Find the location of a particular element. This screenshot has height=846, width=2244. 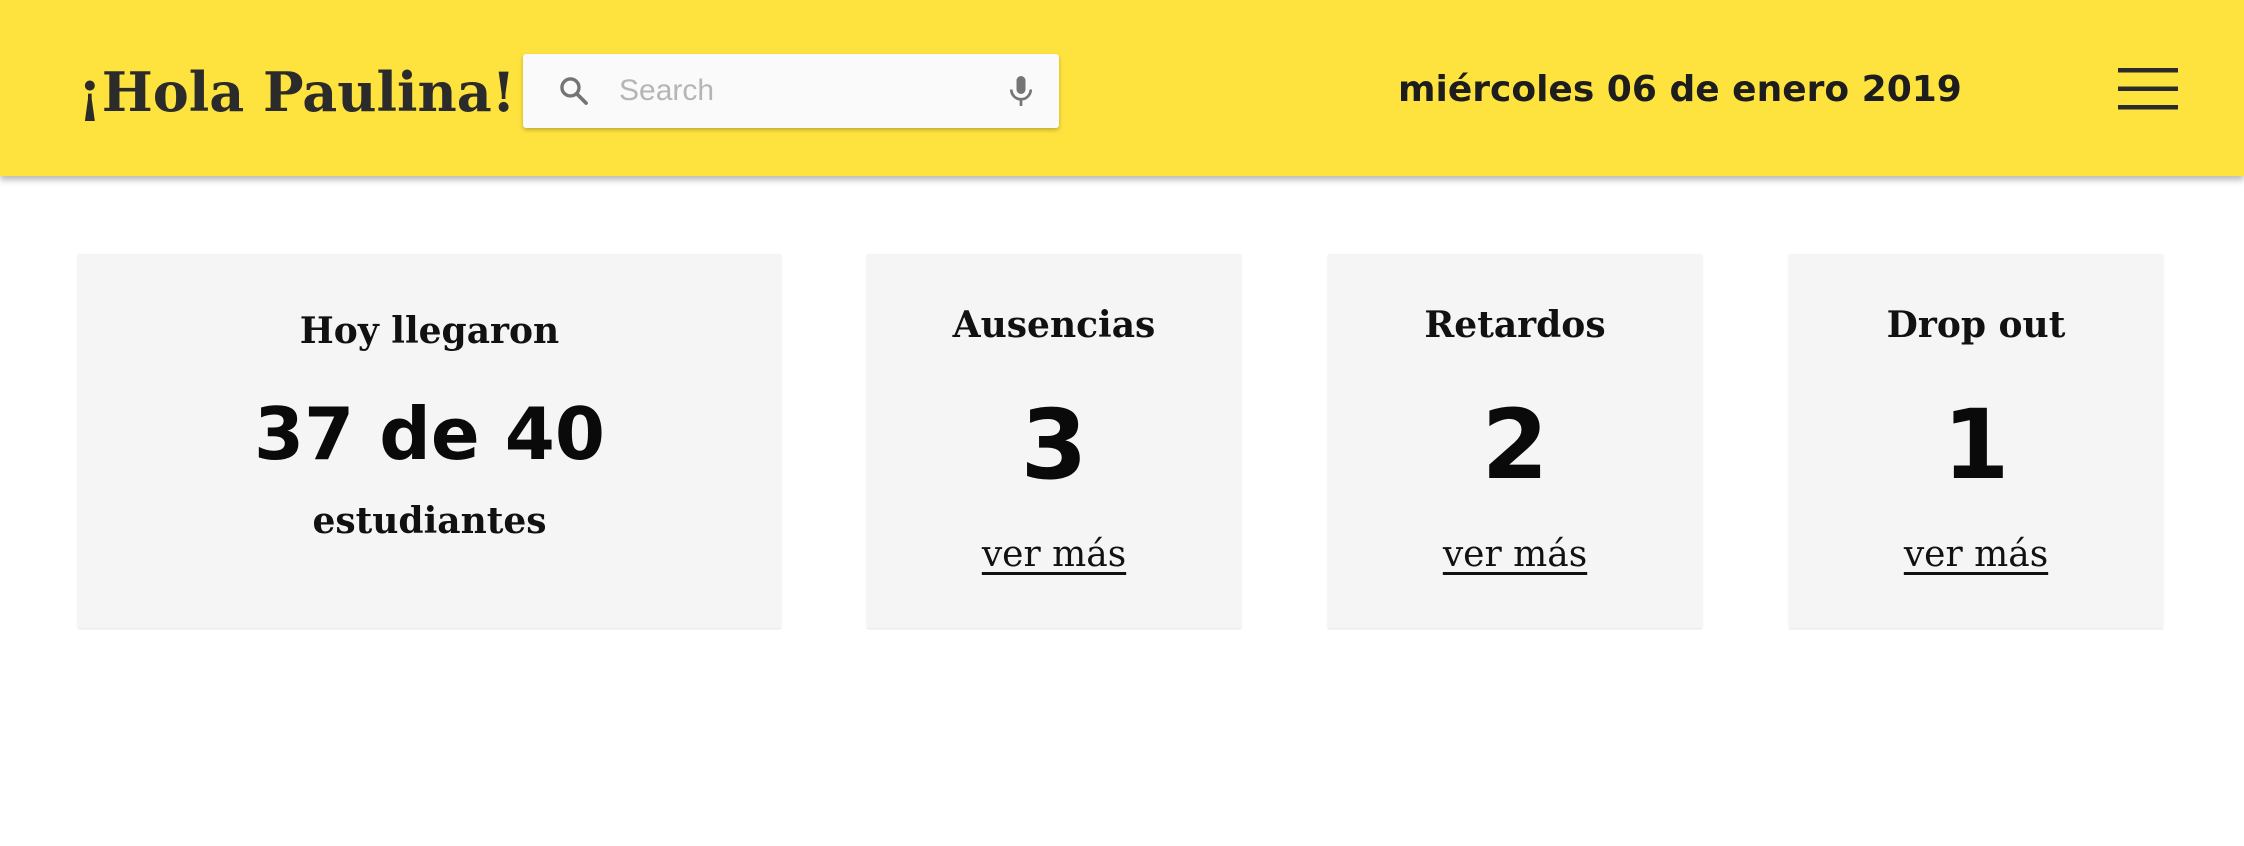

stat-card-title: Retardos is located at coordinates (1515, 325).